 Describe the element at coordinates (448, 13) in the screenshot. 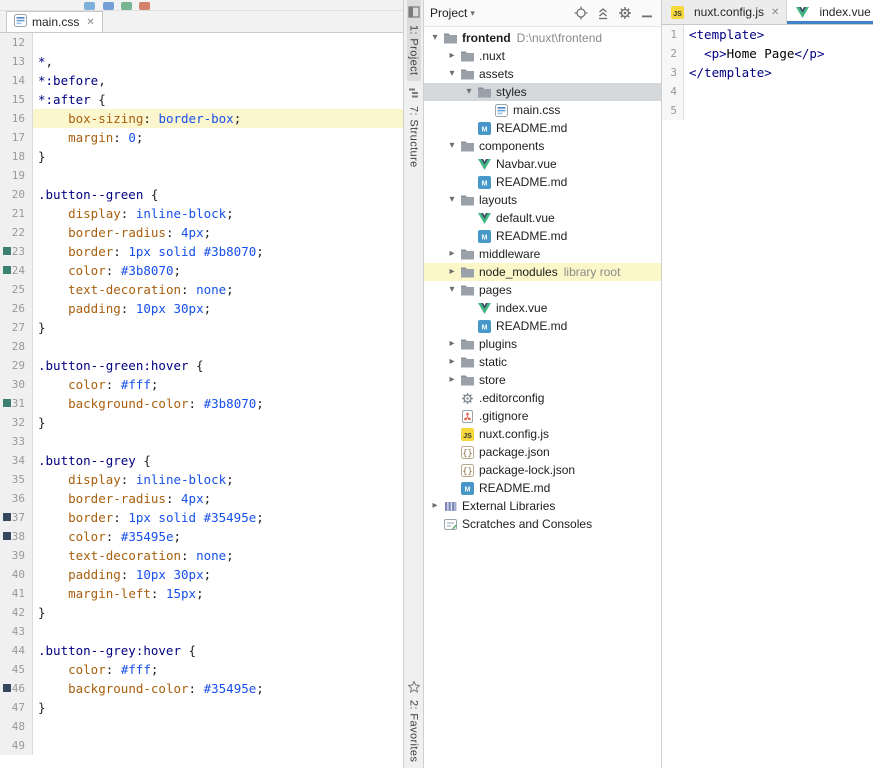

I see `project-title: Project` at that location.